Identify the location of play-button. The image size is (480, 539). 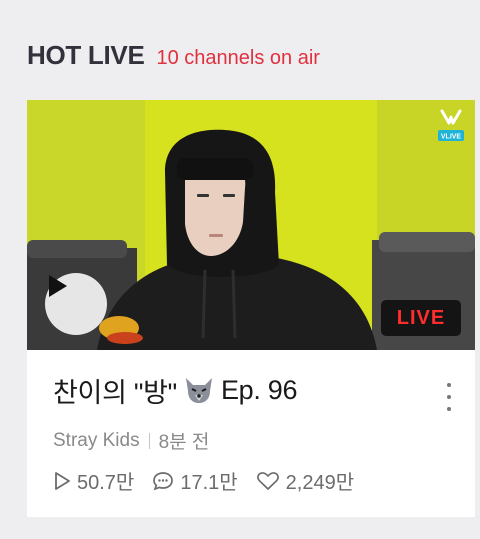
(76, 304).